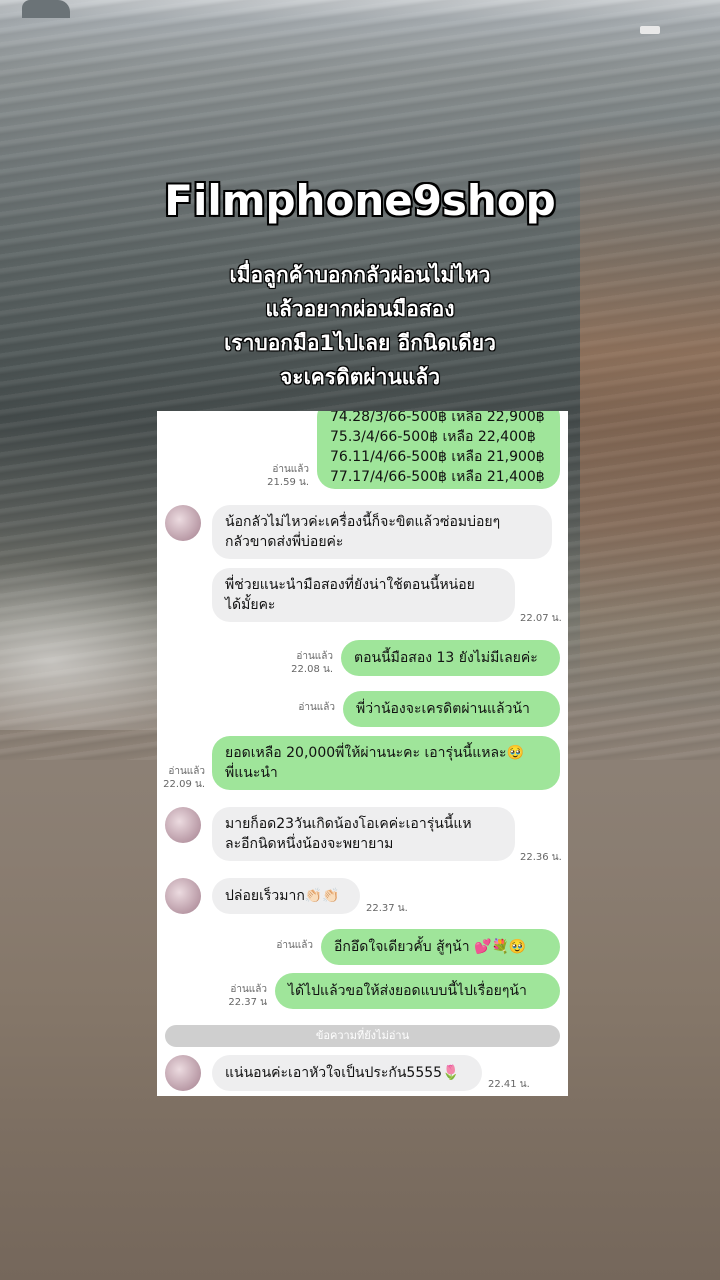 This screenshot has height=1280, width=720. What do you see at coordinates (360, 309) in the screenshot?
I see `subtitle-line: แล้วอยากผ่อนมือสอง` at bounding box center [360, 309].